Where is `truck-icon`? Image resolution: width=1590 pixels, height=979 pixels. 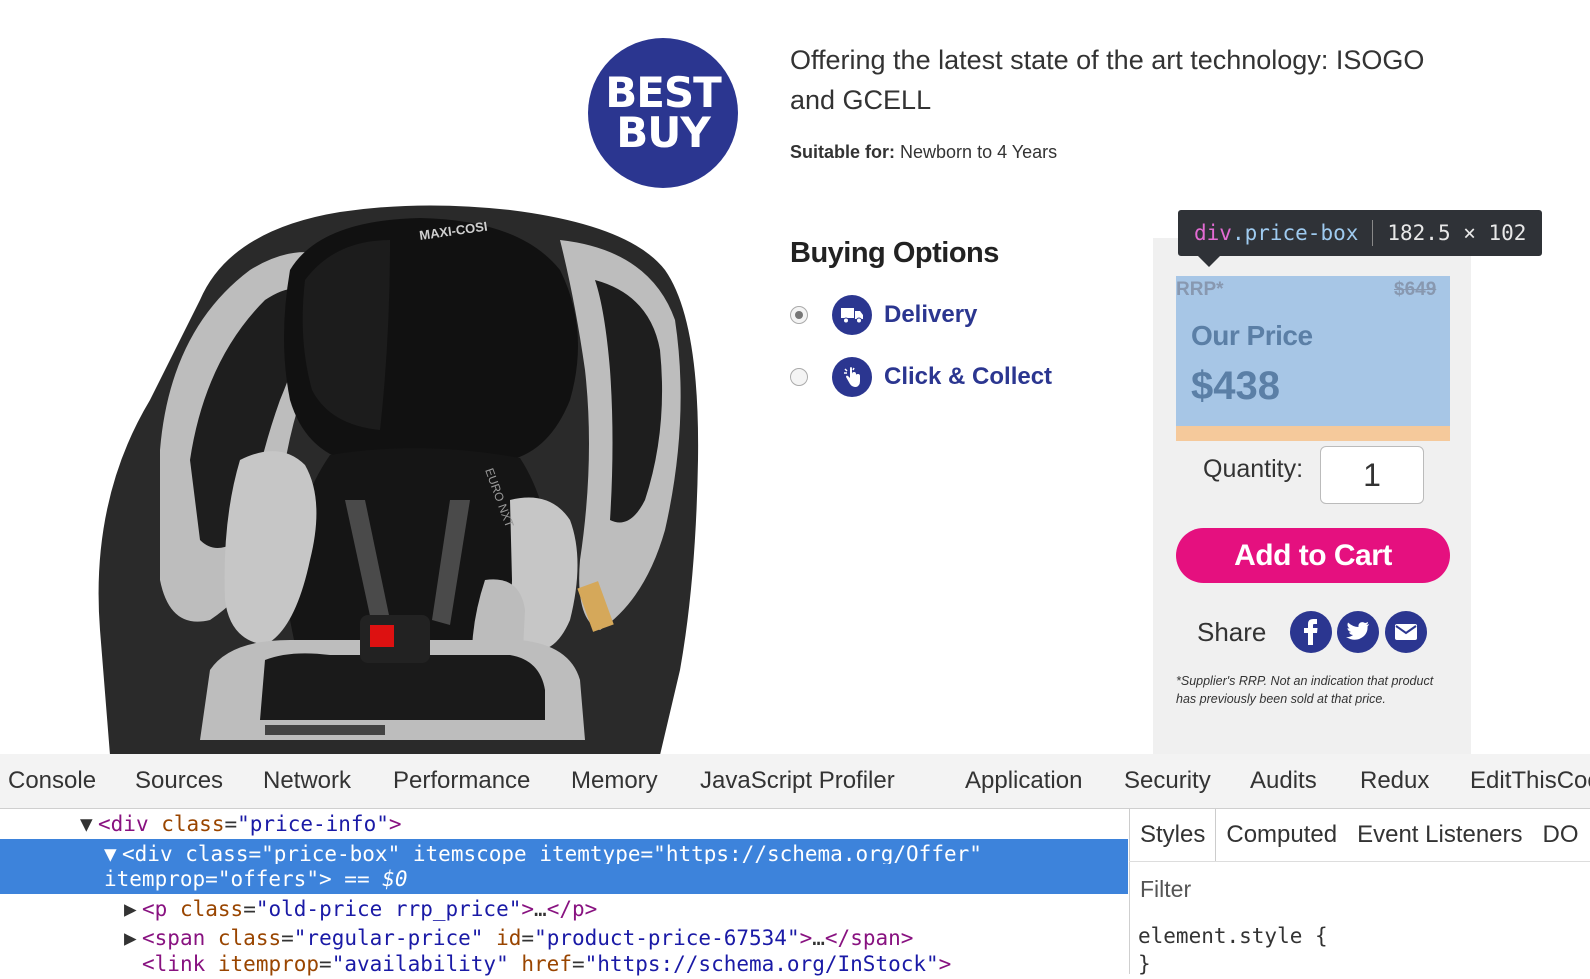 truck-icon is located at coordinates (852, 315).